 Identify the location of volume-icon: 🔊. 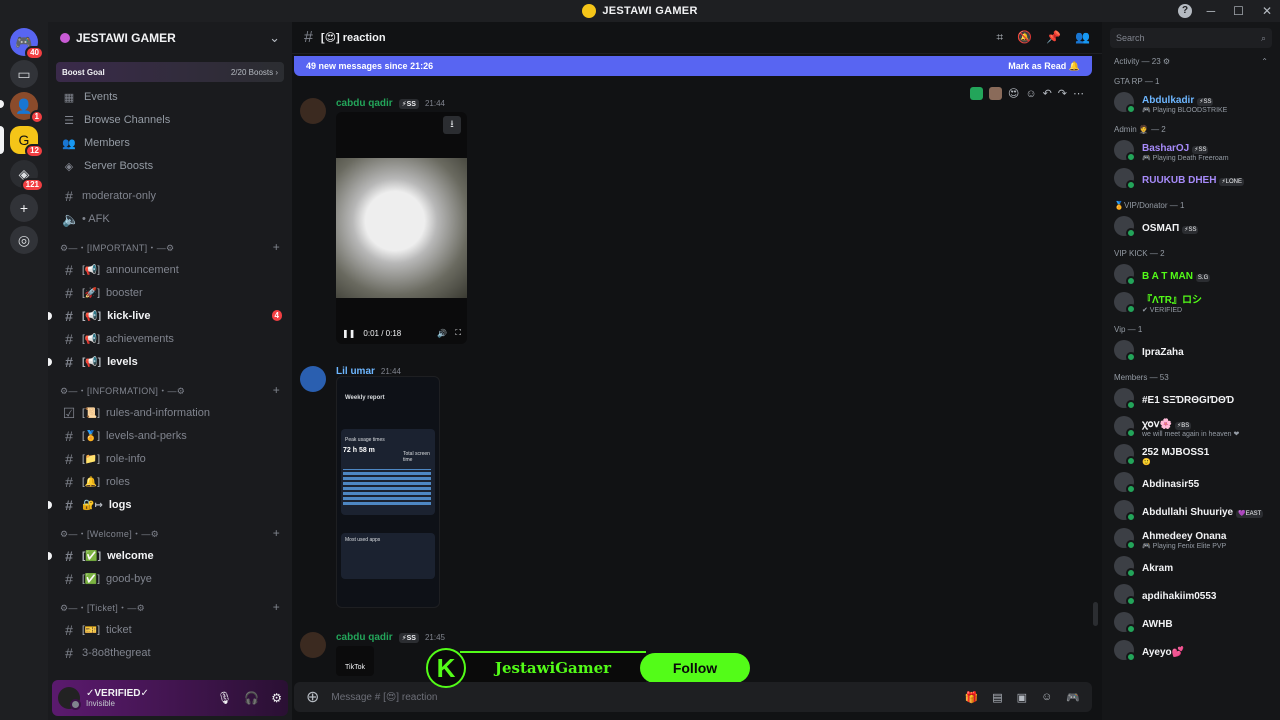
(442, 333).